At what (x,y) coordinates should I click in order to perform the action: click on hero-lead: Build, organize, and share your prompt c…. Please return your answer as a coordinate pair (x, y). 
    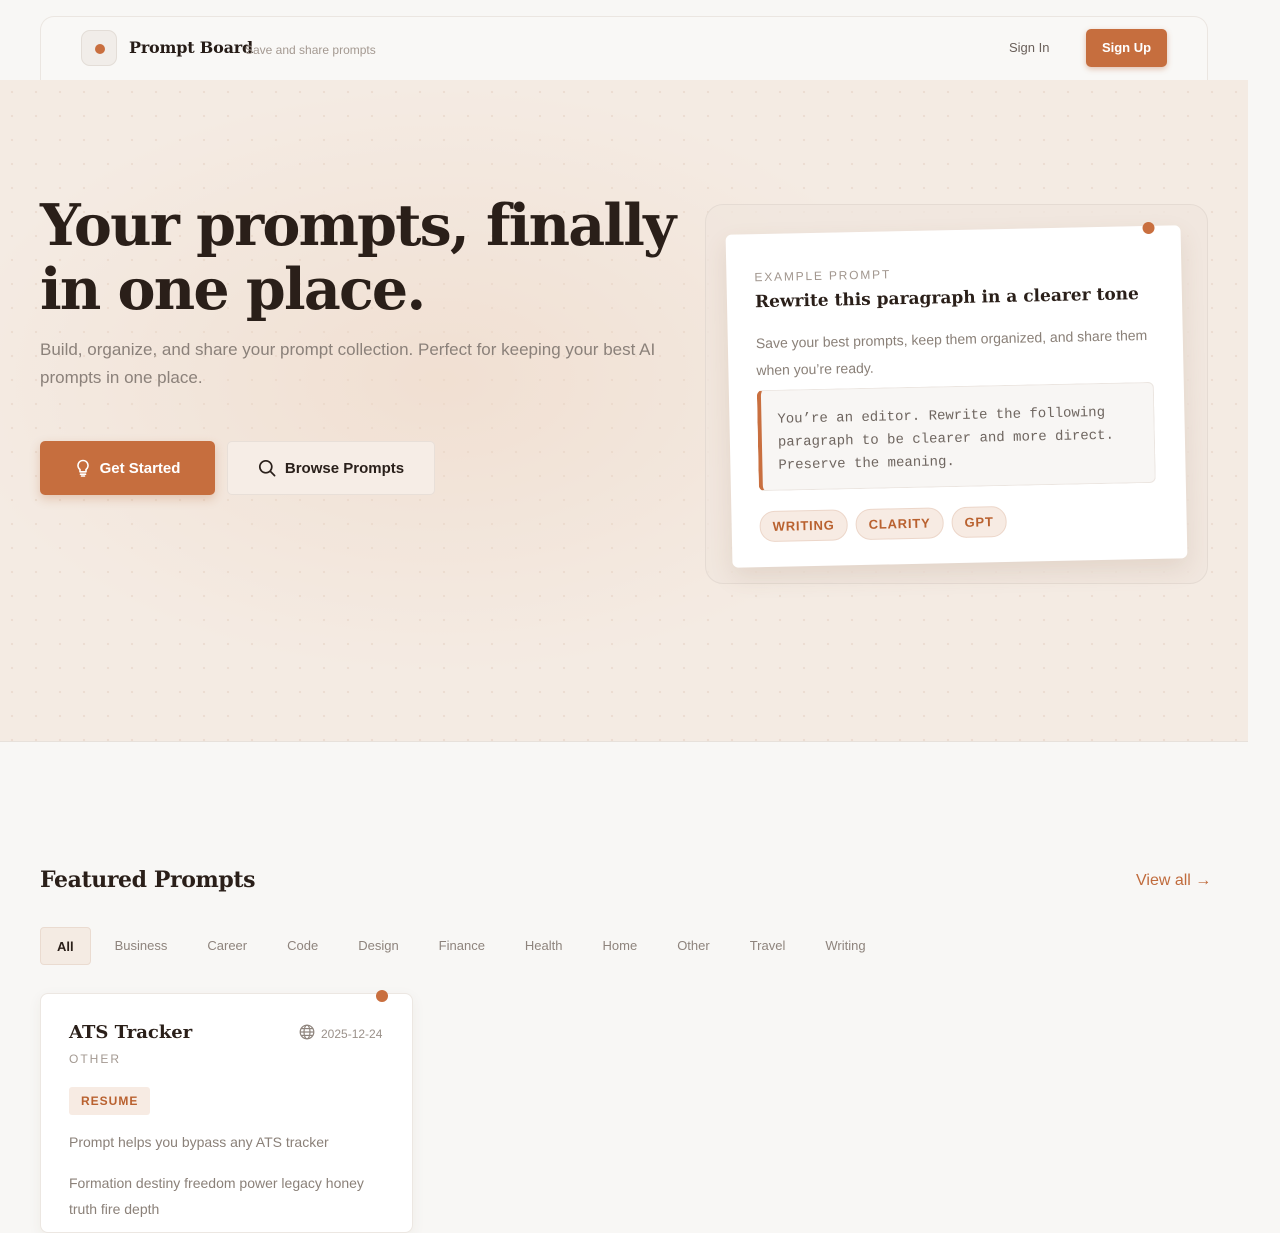
    Looking at the image, I should click on (348, 363).